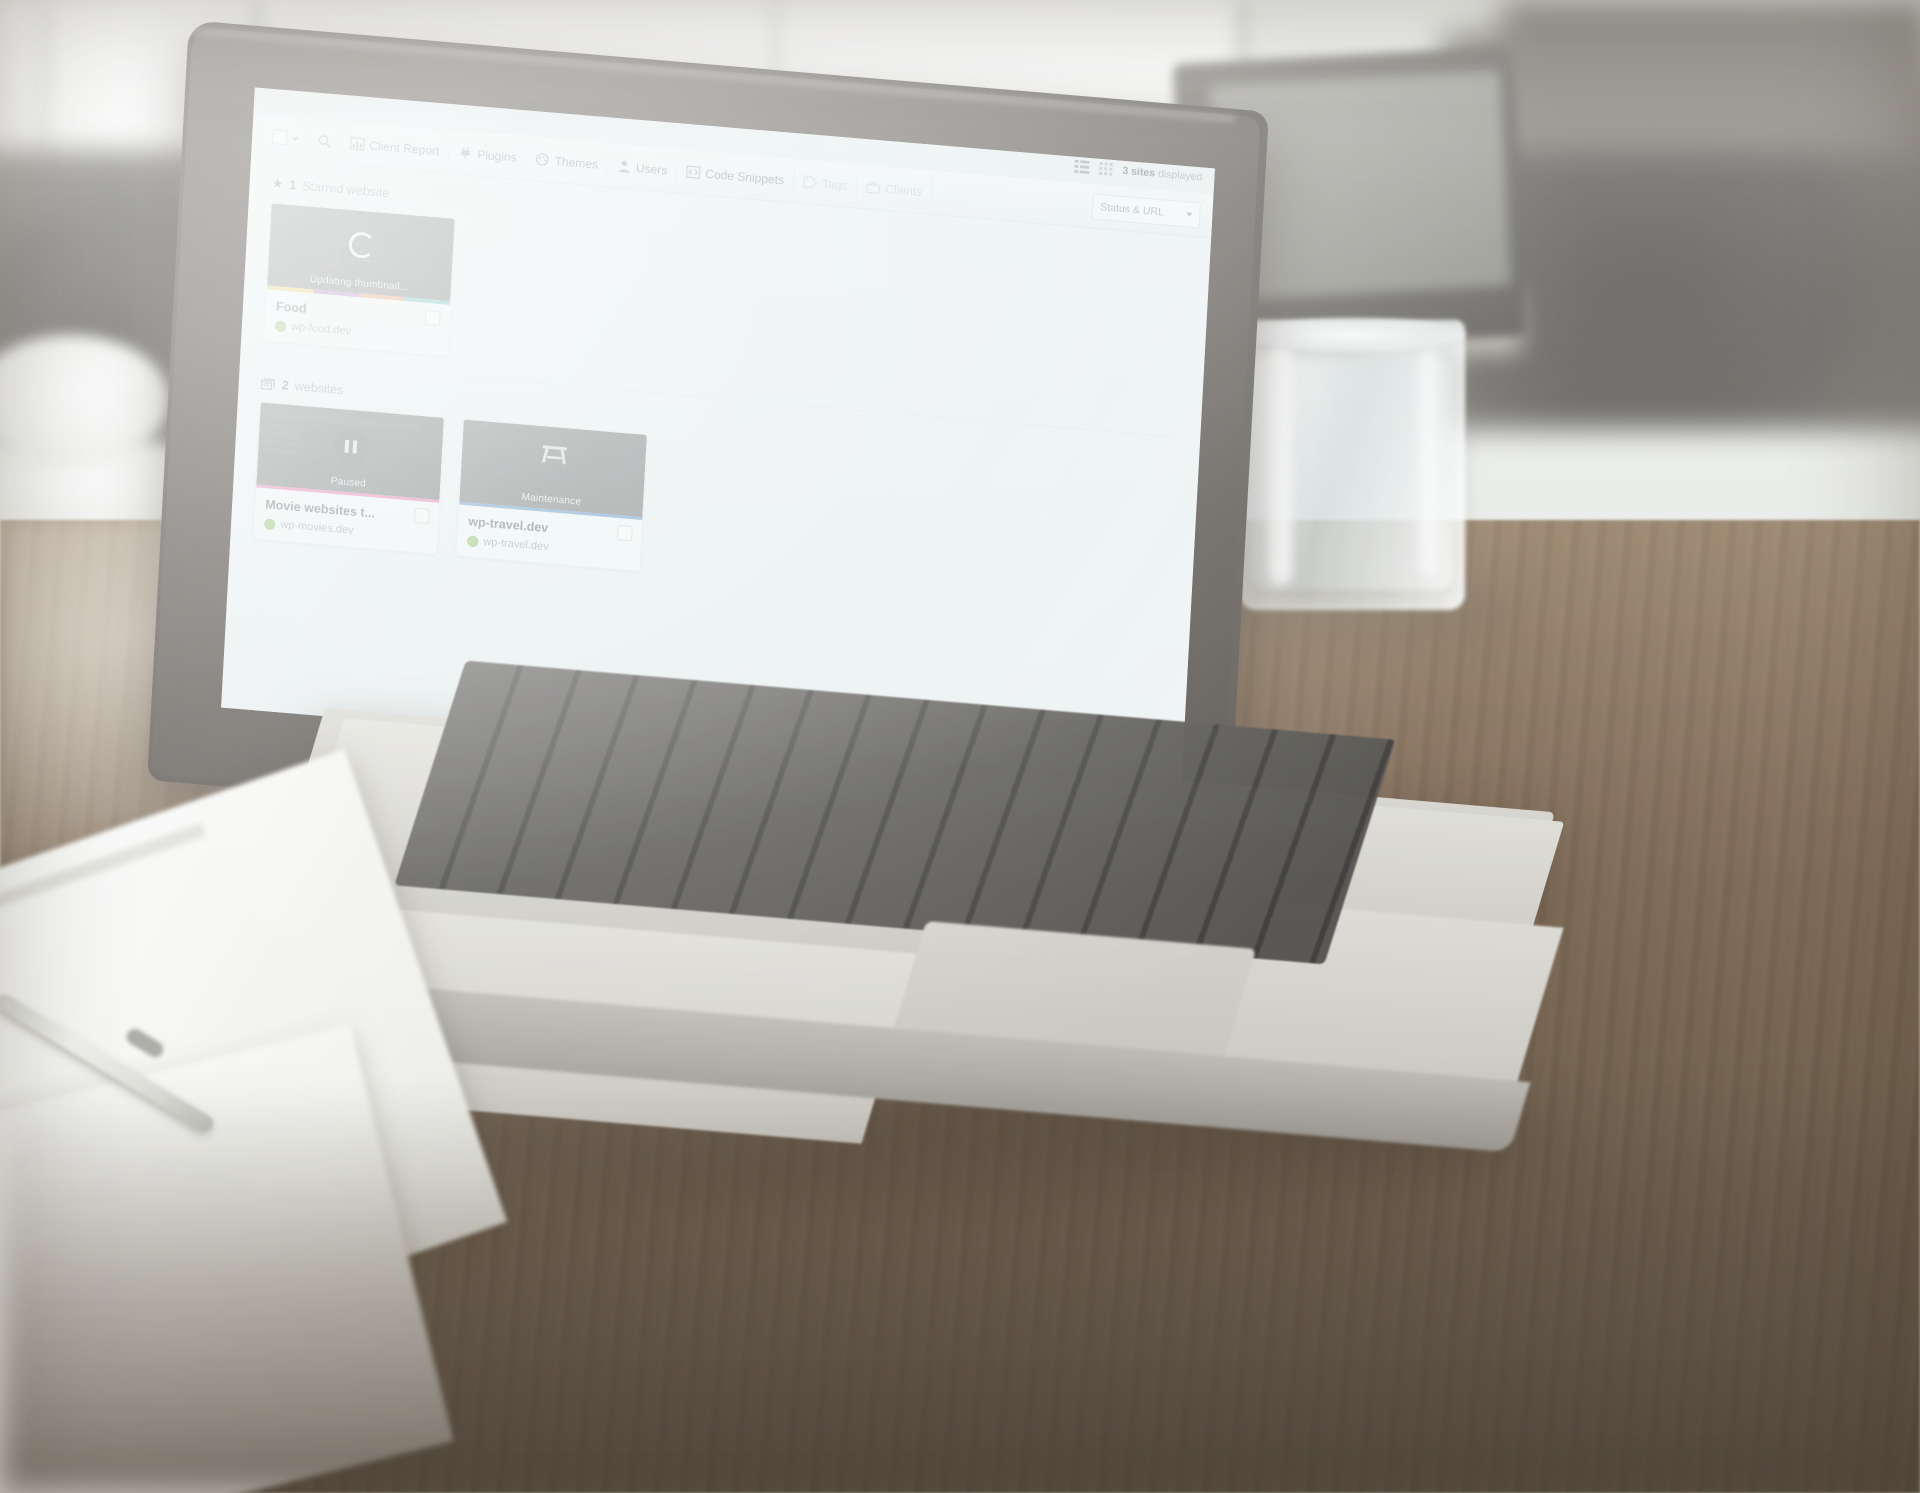  I want to click on toolbar-label: Users, so click(651, 169).